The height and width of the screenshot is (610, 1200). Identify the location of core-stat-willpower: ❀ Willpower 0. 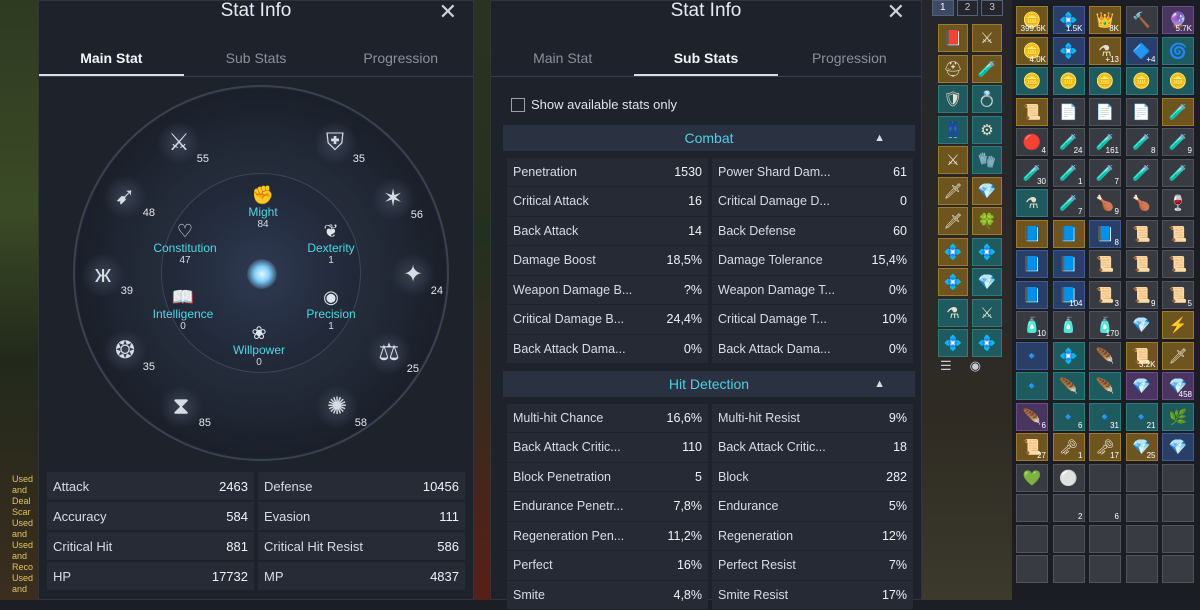
(259, 346).